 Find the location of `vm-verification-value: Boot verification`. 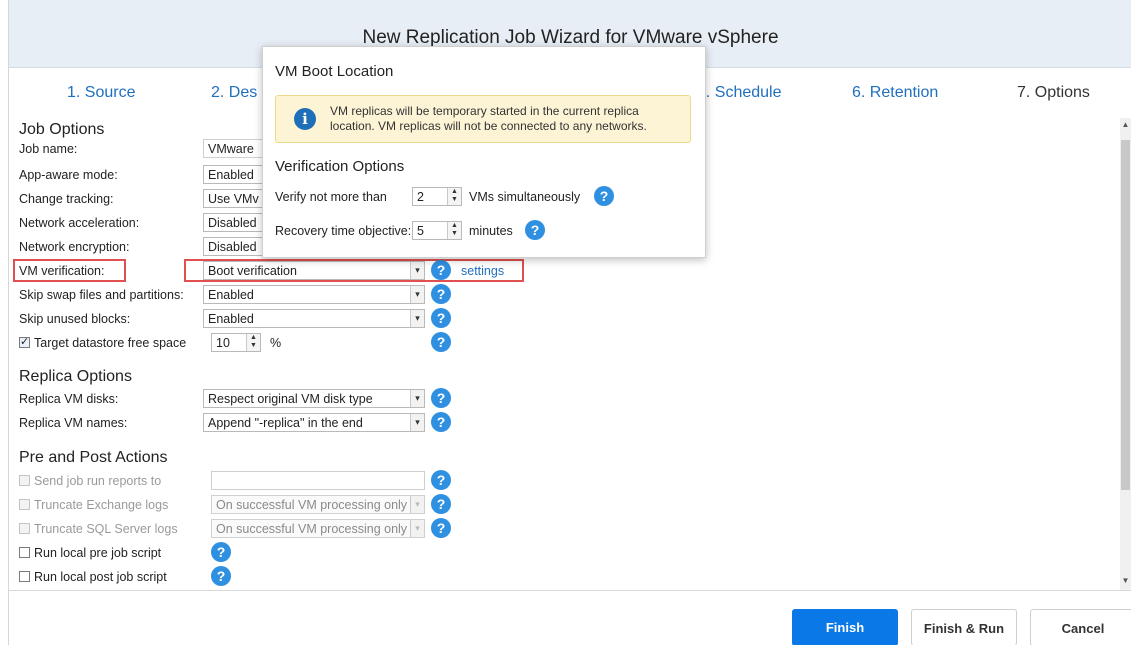

vm-verification-value: Boot verification is located at coordinates (252, 271).